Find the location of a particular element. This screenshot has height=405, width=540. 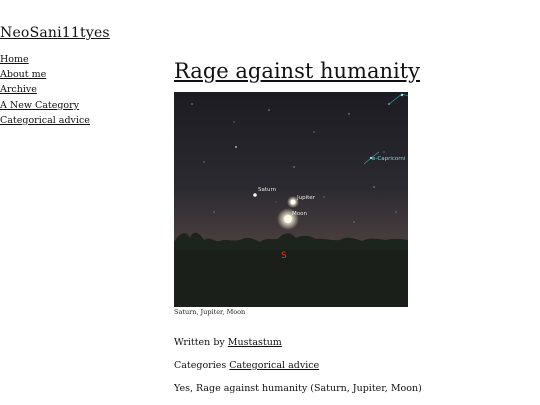

ground is located at coordinates (291, 278).